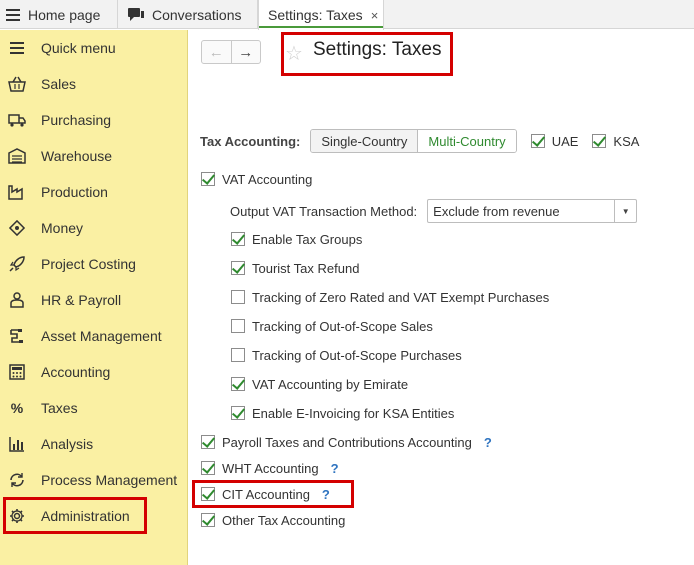 The width and height of the screenshot is (694, 565). Describe the element at coordinates (324, 211) in the screenshot. I see `output-vat-method-label: Output VAT Transaction Method:` at that location.